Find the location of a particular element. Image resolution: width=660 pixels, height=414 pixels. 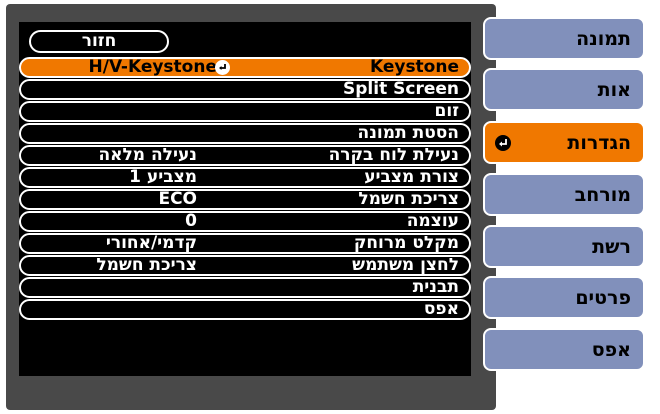

menu-item-label: אפס is located at coordinates (441, 309).